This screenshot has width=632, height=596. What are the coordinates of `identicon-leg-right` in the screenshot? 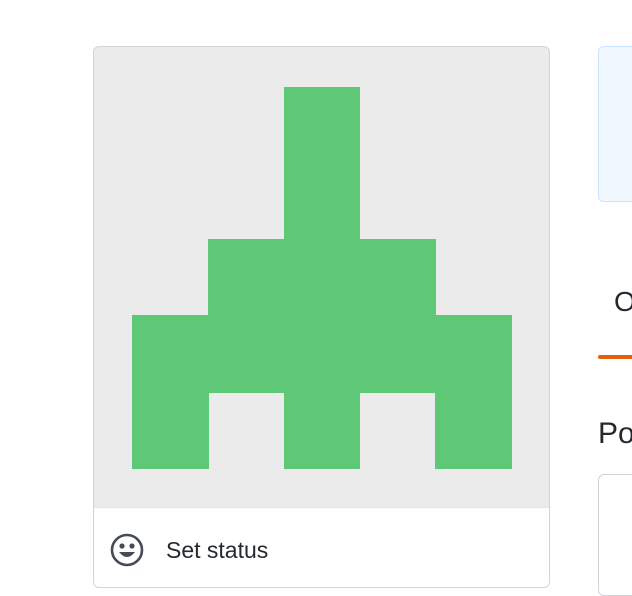 It's located at (473, 430).